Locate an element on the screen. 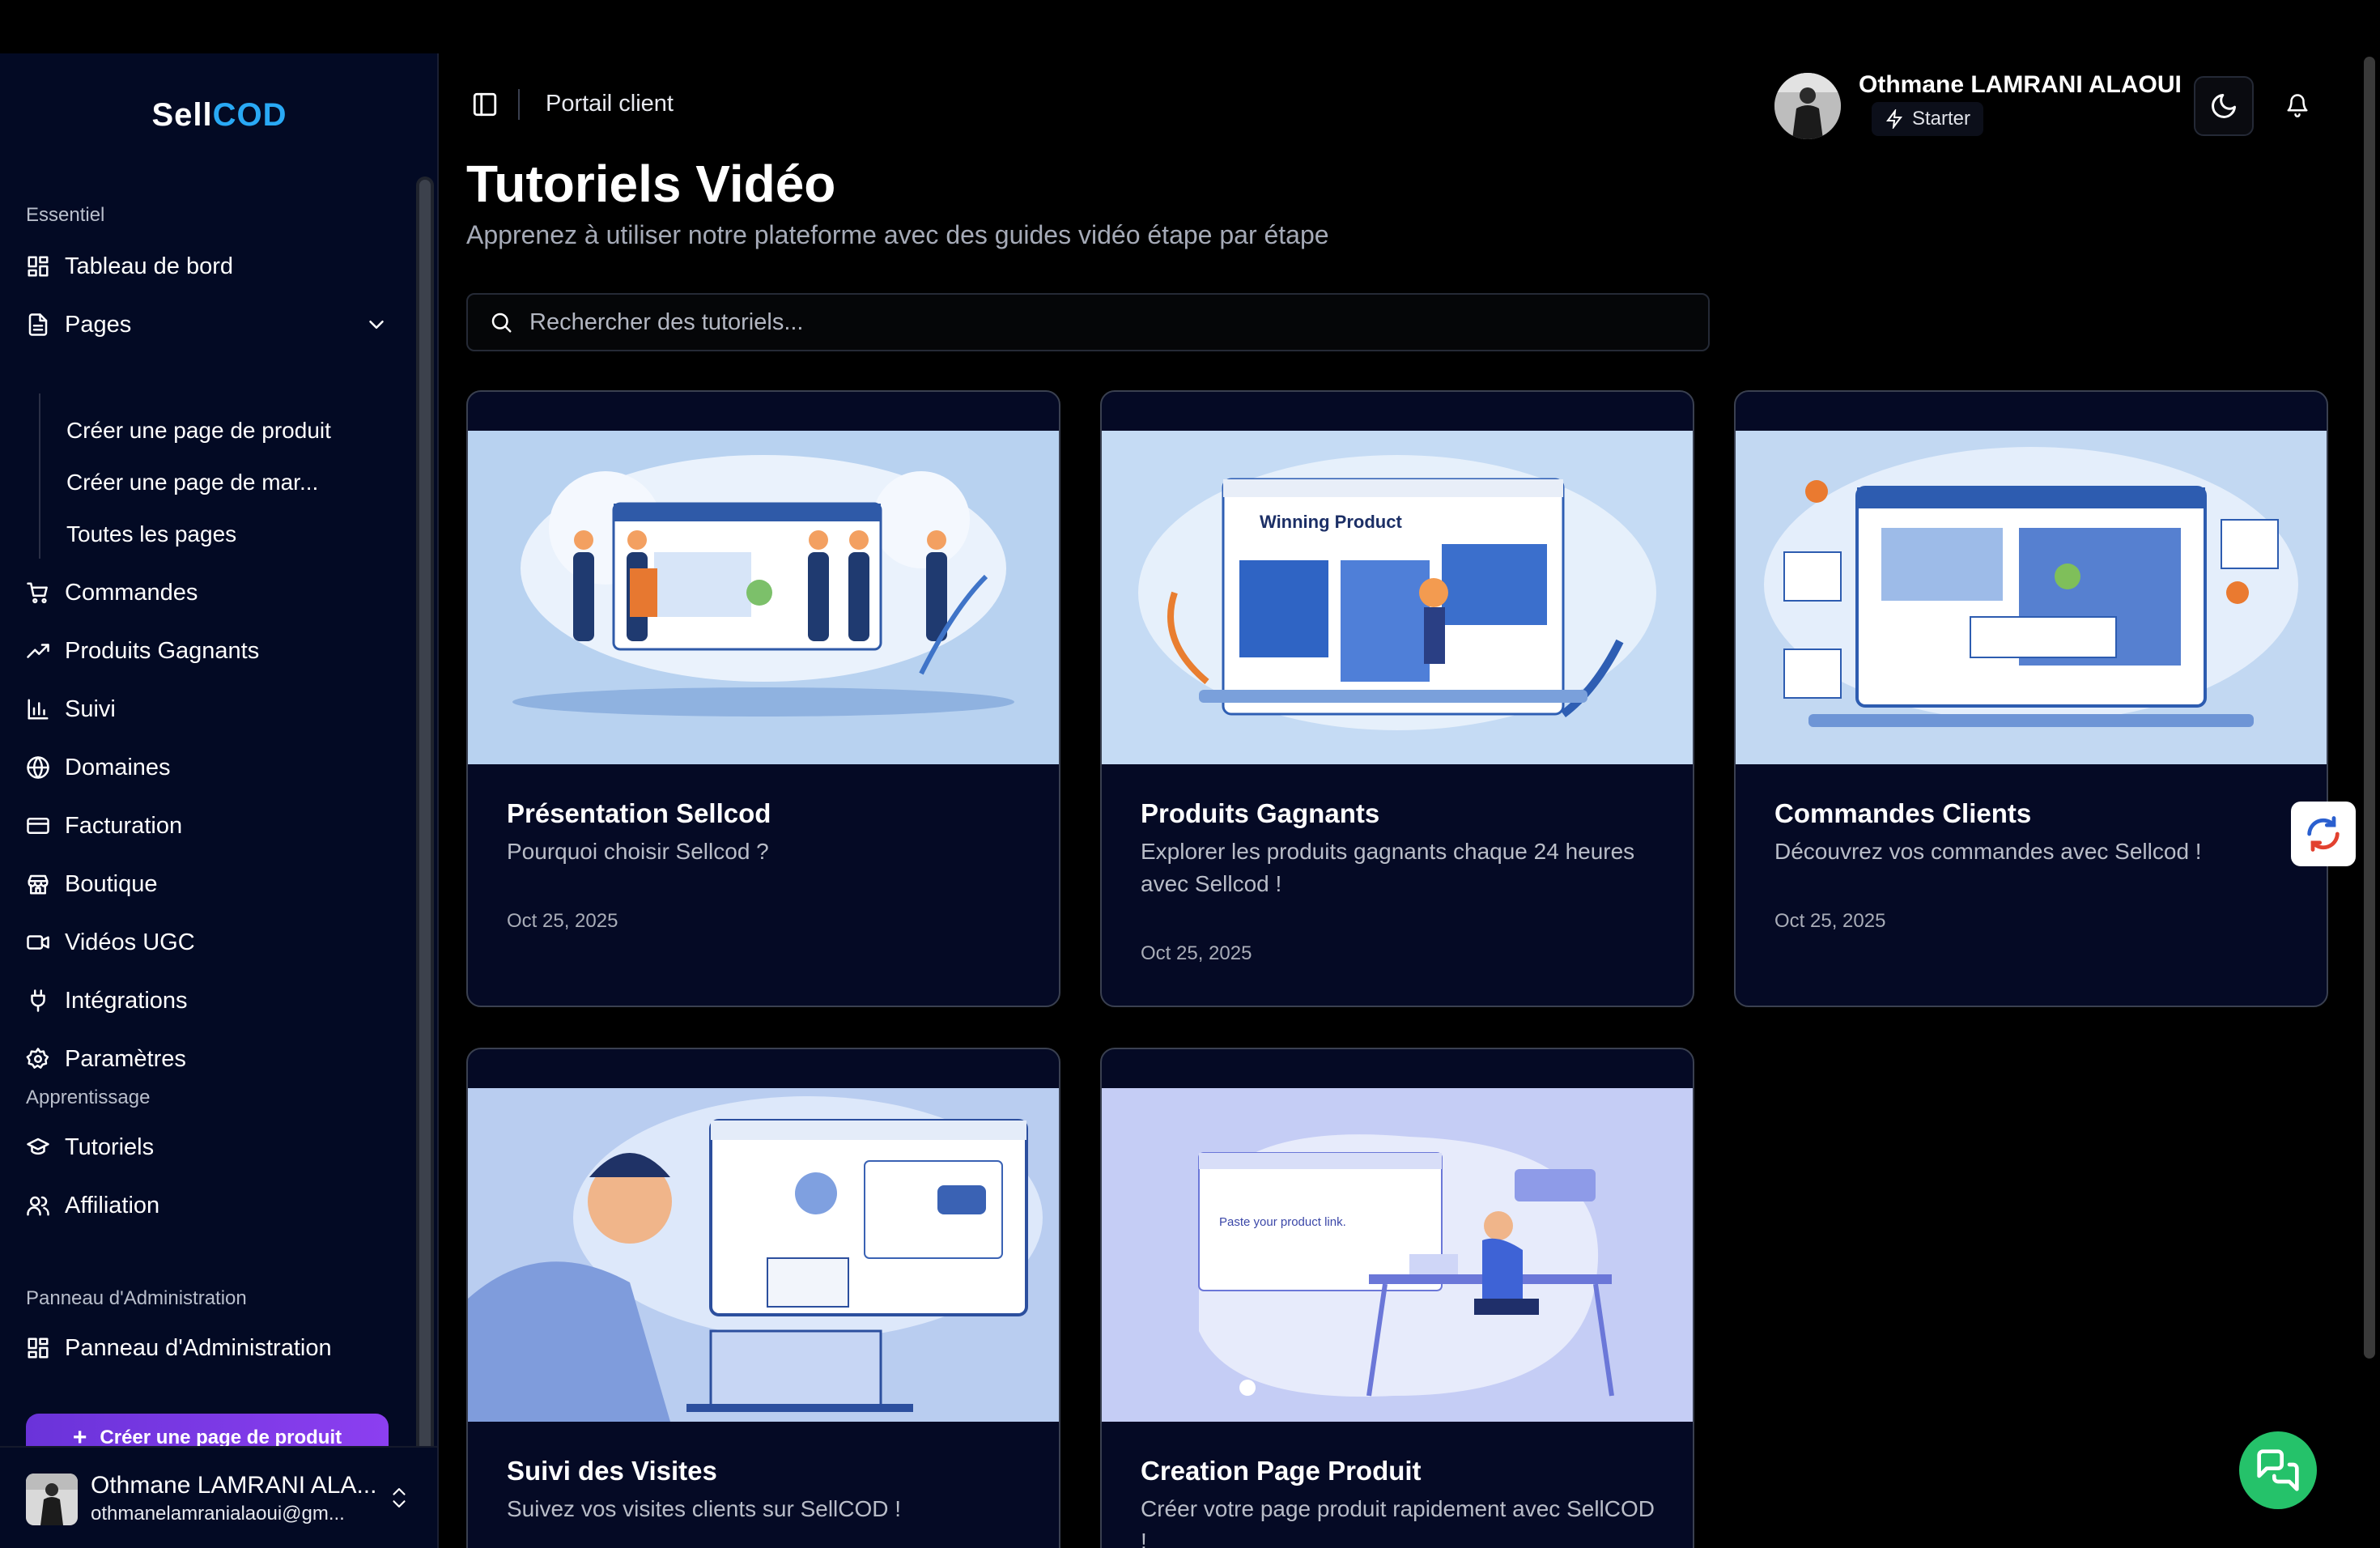 Image resolution: width=2380 pixels, height=1548 pixels. sidebar-toggle-icon is located at coordinates (485, 105).